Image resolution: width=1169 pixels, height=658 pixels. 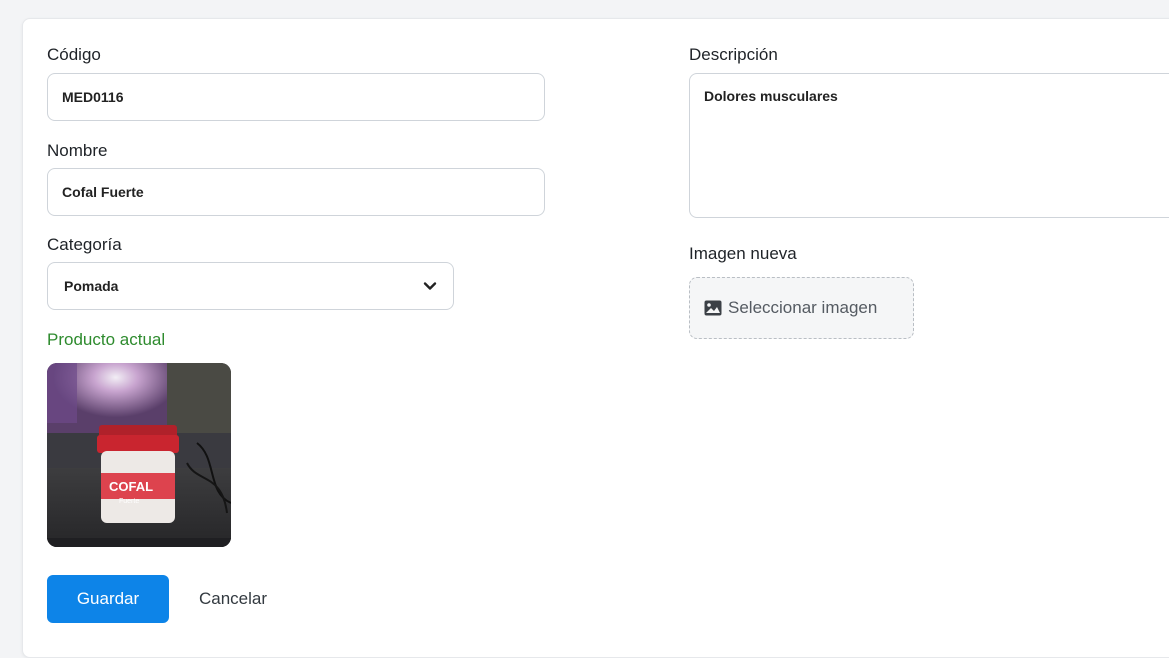 What do you see at coordinates (108, 599) in the screenshot?
I see `save-button: Guardar` at bounding box center [108, 599].